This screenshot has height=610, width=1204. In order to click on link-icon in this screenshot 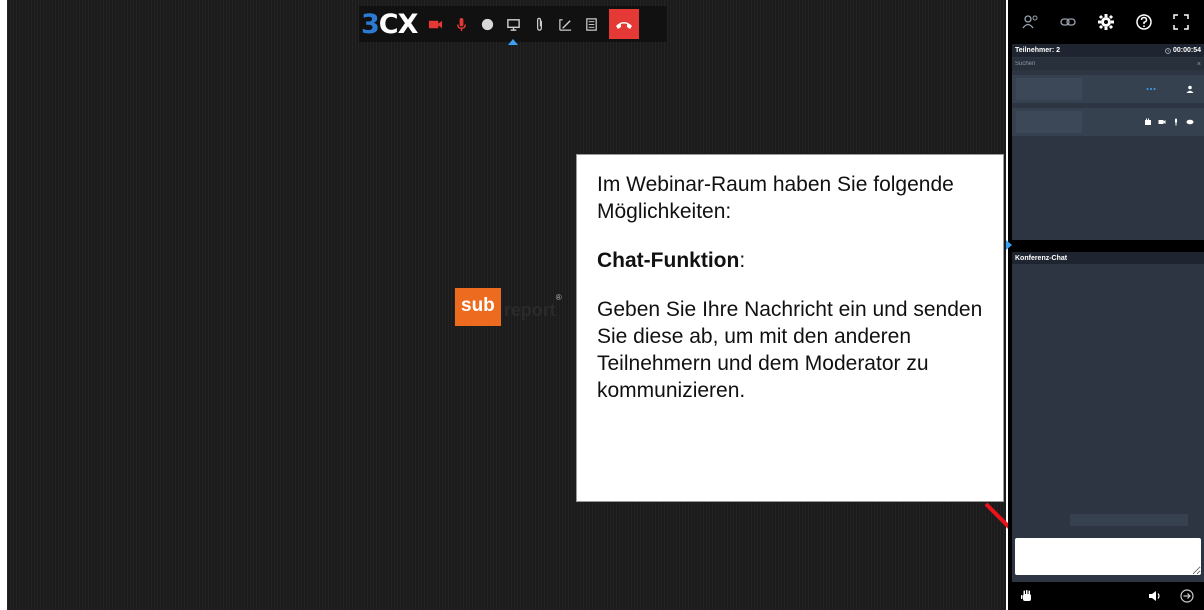, I will do `click(1068, 22)`.